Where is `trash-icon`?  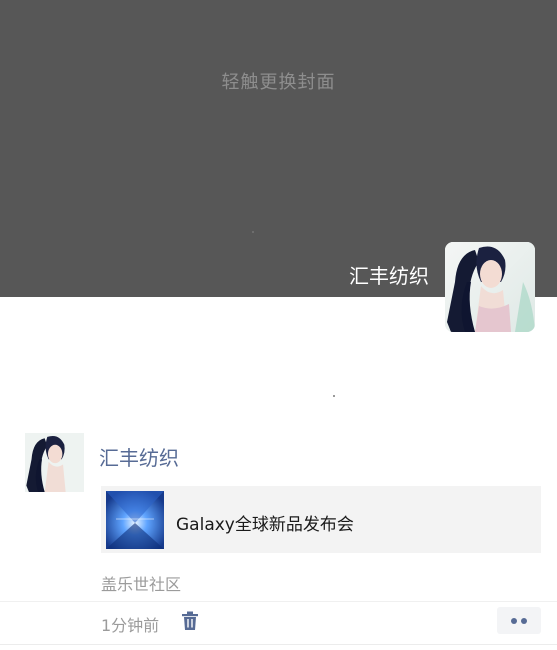
trash-icon is located at coordinates (190, 621).